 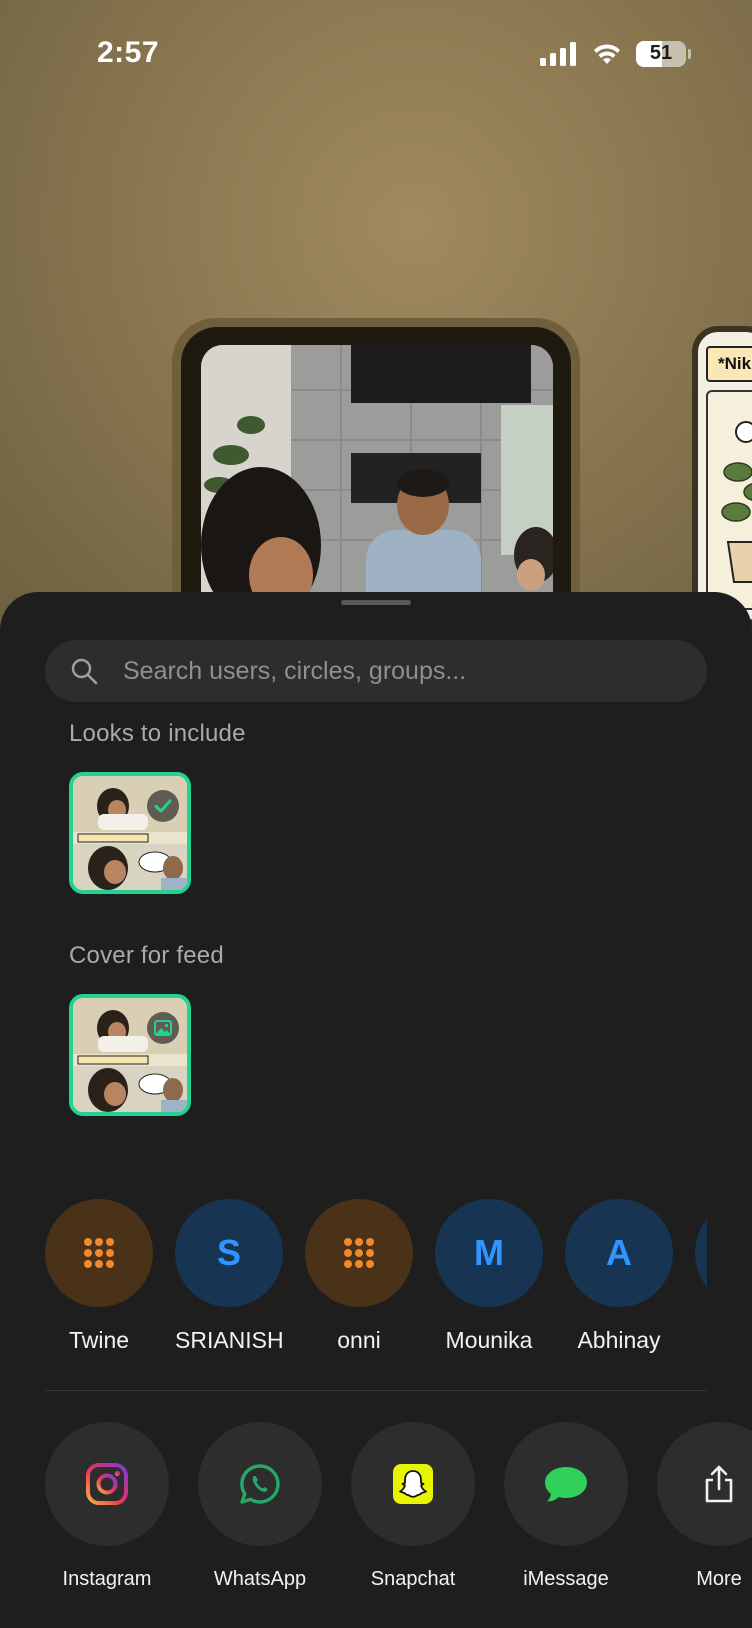 I want to click on contact-name: SRIANISH, so click(x=229, y=1340).